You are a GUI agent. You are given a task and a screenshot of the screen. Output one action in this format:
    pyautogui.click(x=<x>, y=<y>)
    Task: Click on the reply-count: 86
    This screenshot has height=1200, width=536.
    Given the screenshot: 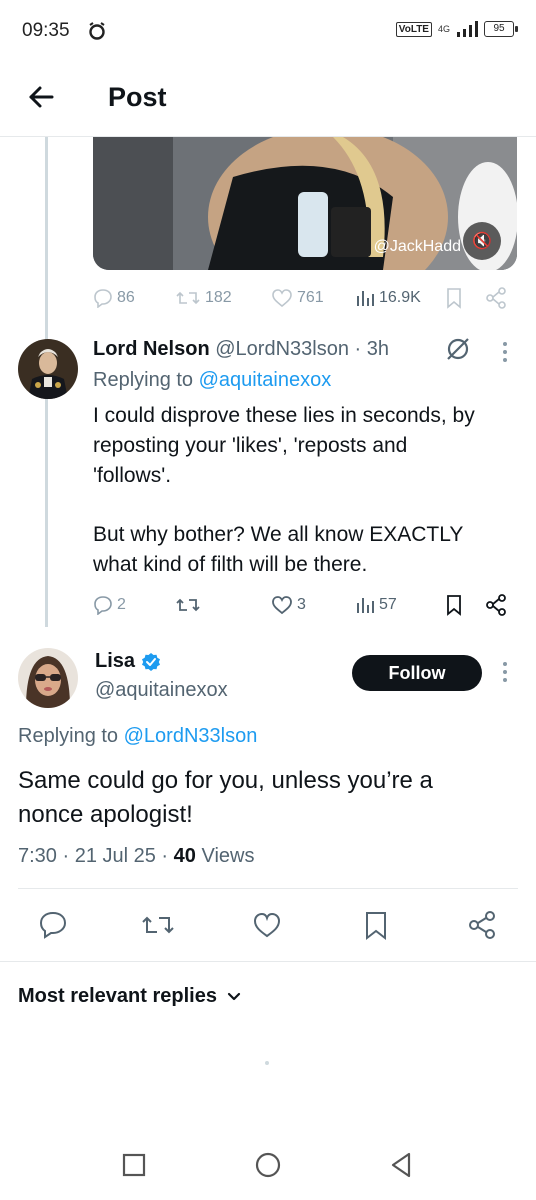 What is the action you would take?
    pyautogui.click(x=126, y=297)
    